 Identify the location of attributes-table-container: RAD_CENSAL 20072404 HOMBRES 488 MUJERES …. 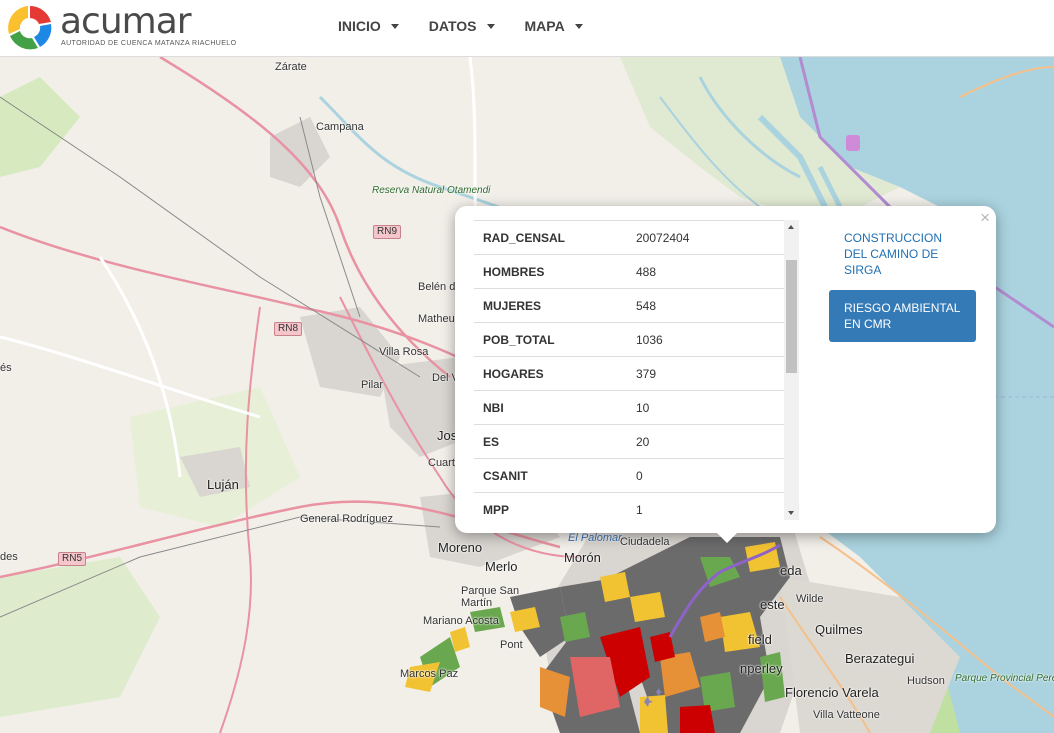
(636, 370).